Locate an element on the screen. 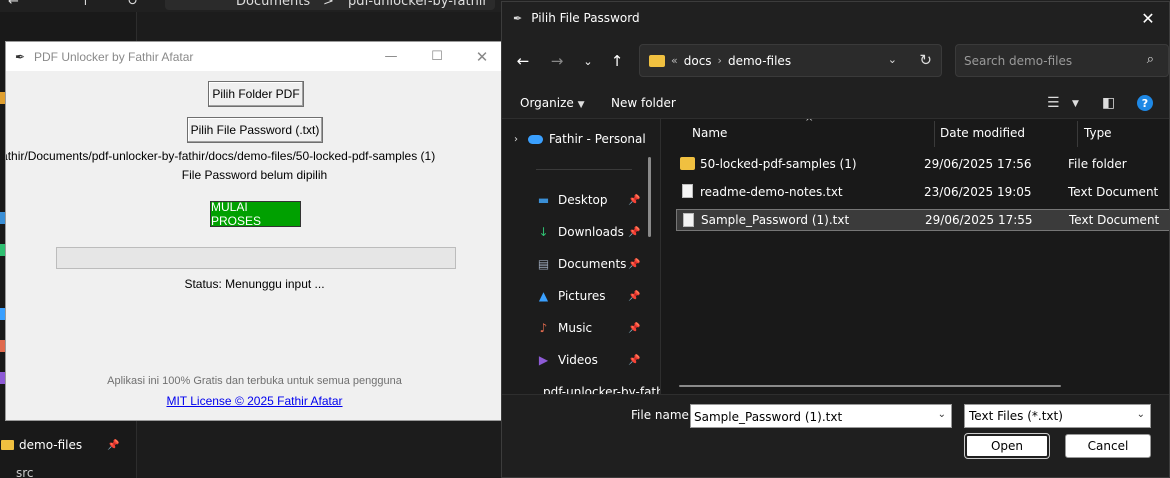 The width and height of the screenshot is (1170, 478). file-name-combobox: ⌄ is located at coordinates (821, 416).